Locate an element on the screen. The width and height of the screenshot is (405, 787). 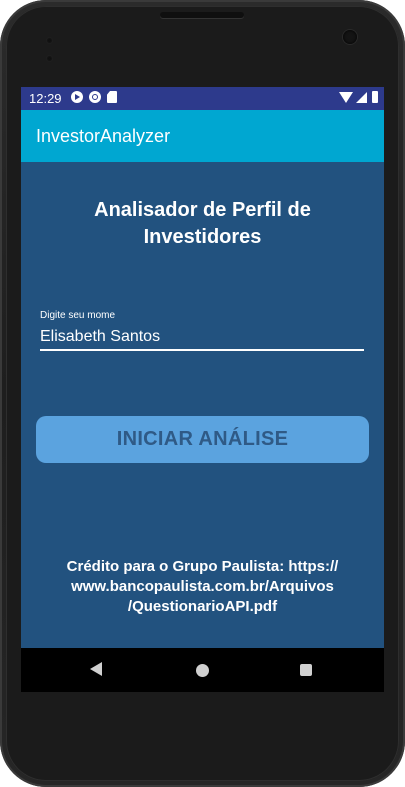
home-icon is located at coordinates (202, 670).